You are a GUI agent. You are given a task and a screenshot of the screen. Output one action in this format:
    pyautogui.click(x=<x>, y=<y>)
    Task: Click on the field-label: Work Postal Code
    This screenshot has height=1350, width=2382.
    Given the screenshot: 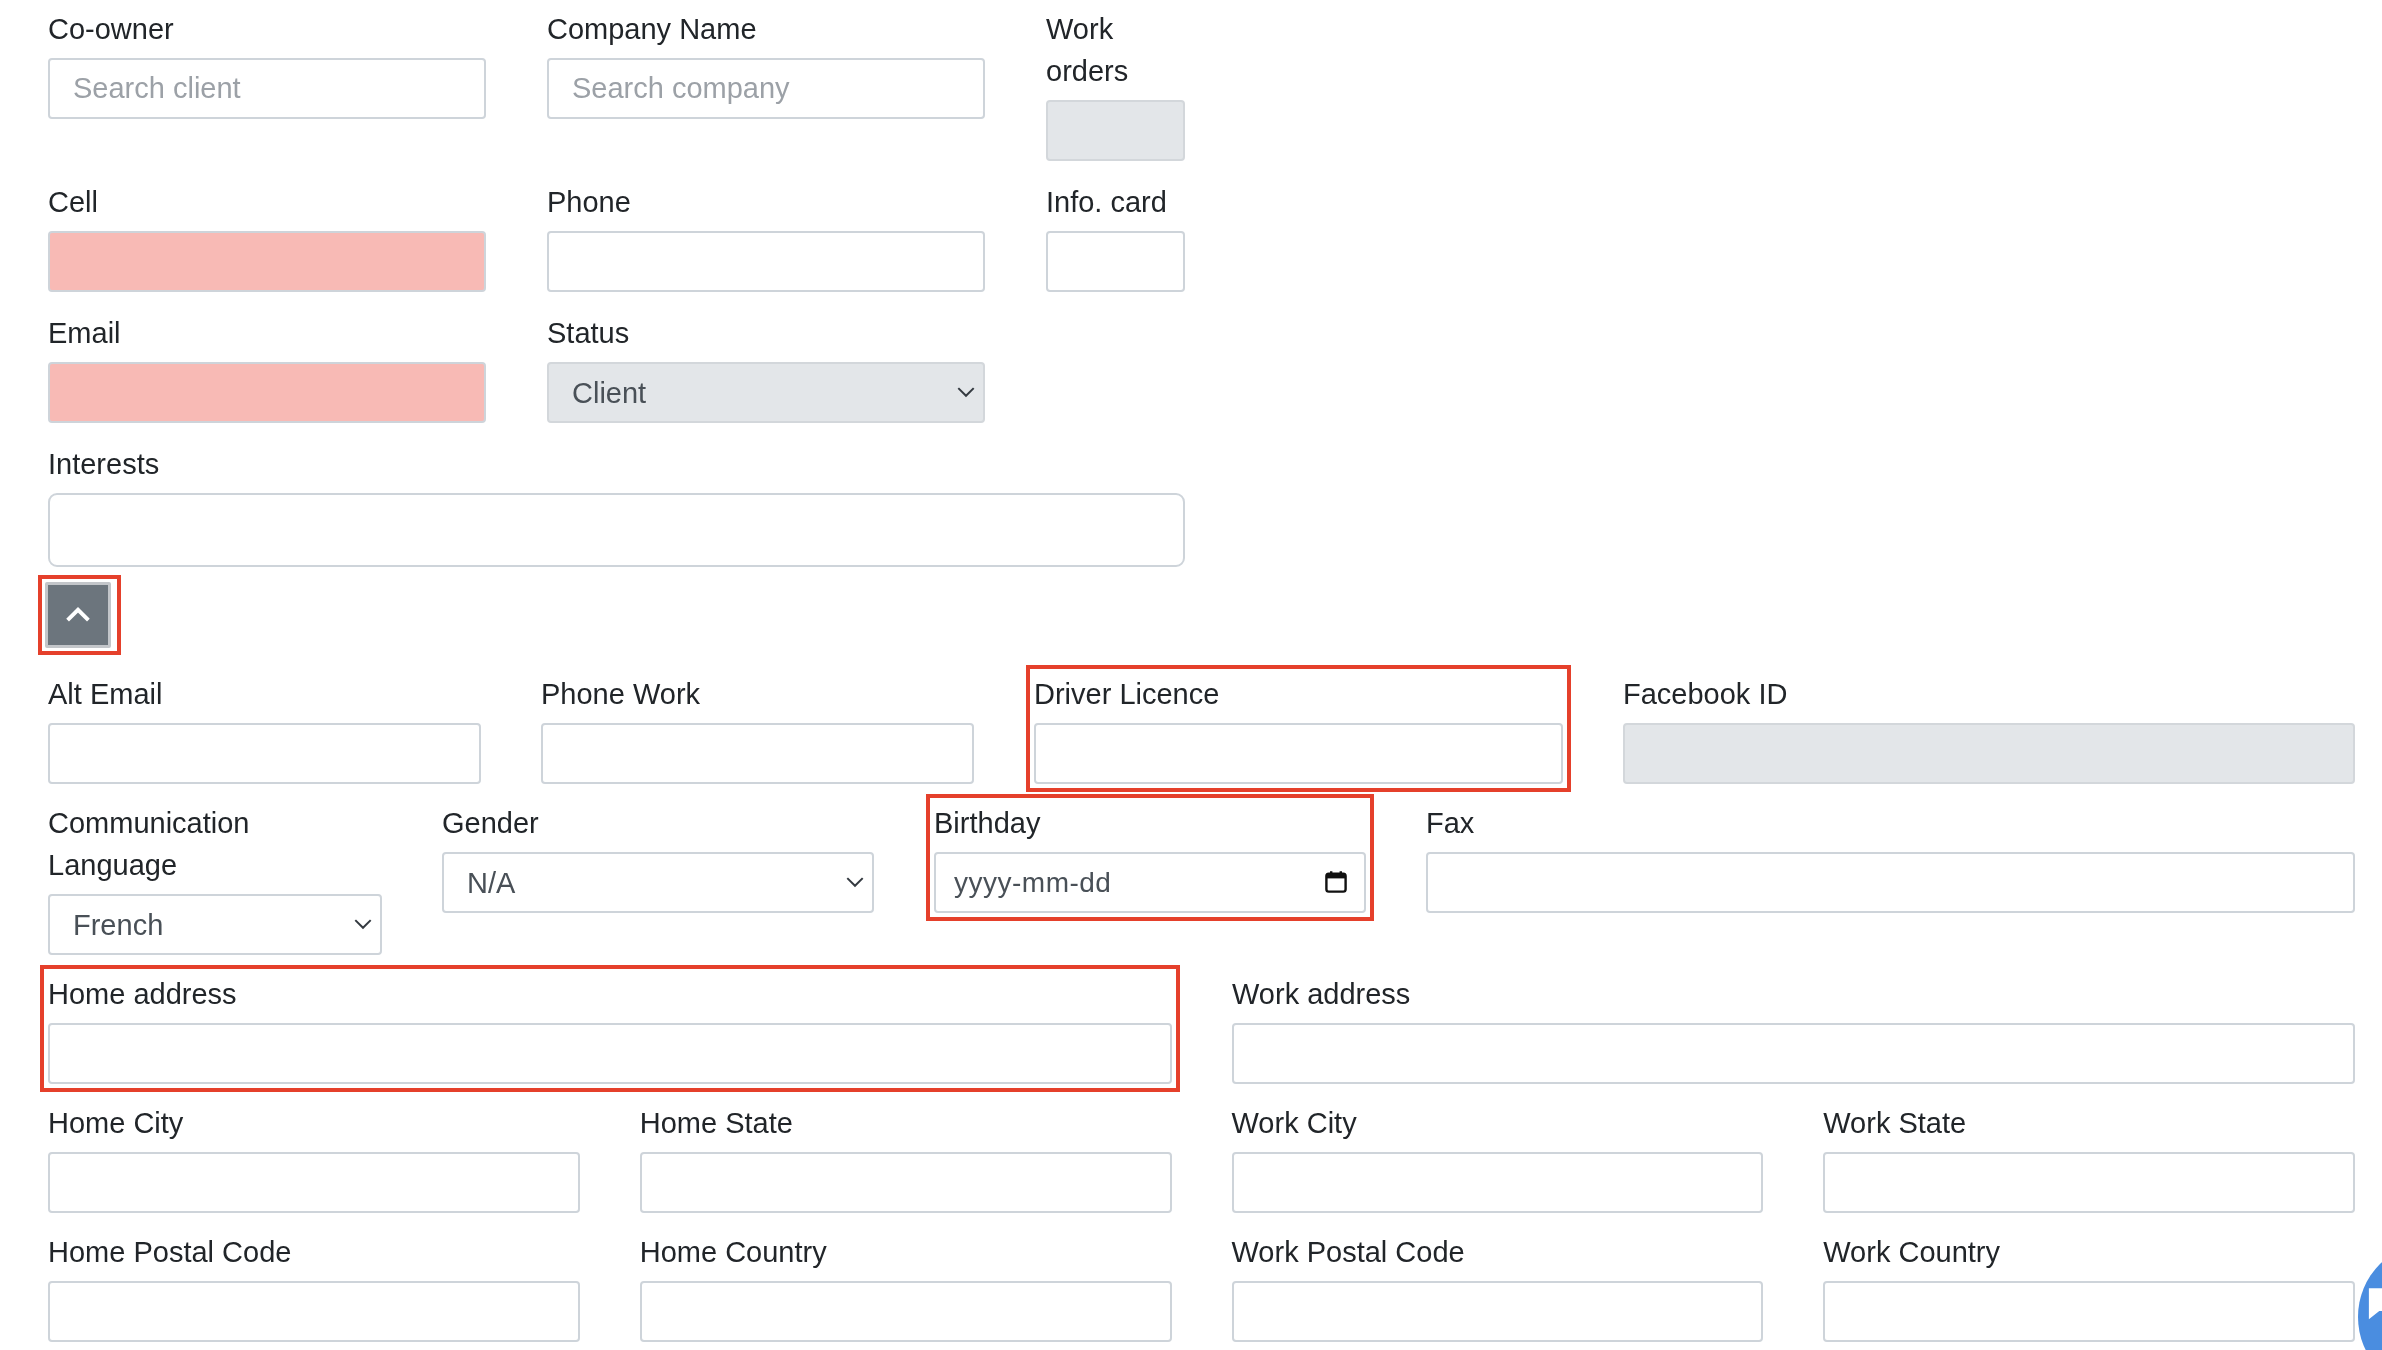 What is the action you would take?
    pyautogui.click(x=1348, y=1252)
    